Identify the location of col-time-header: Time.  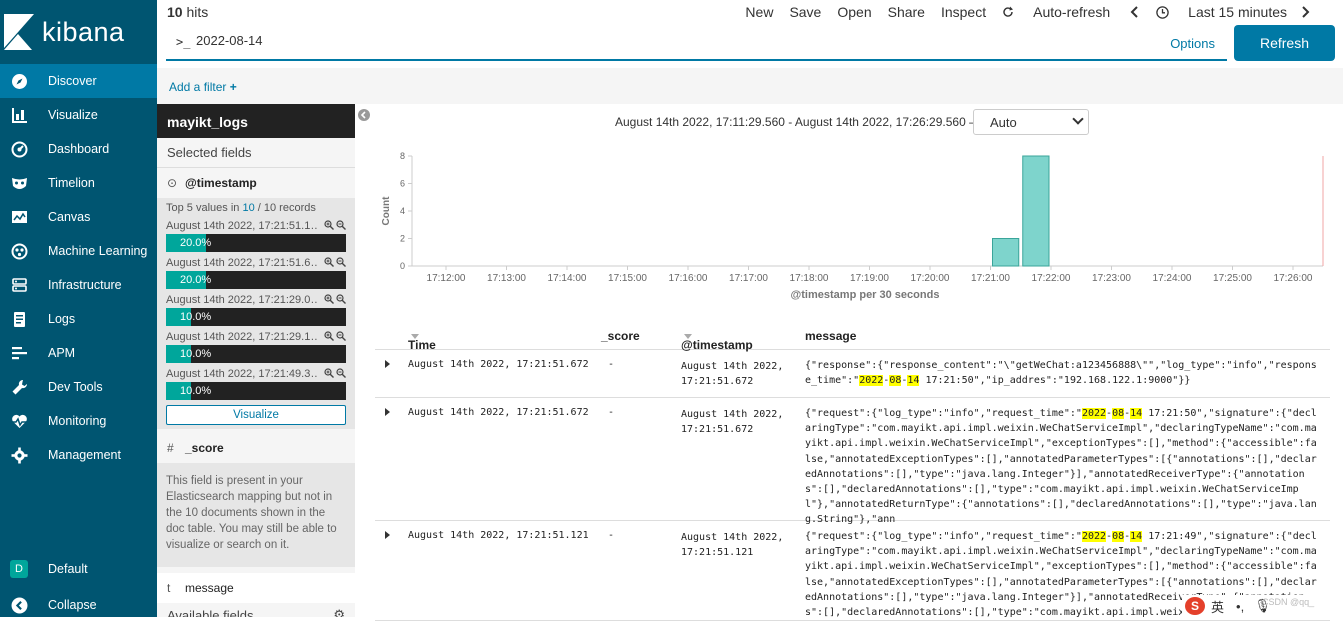
(422, 340).